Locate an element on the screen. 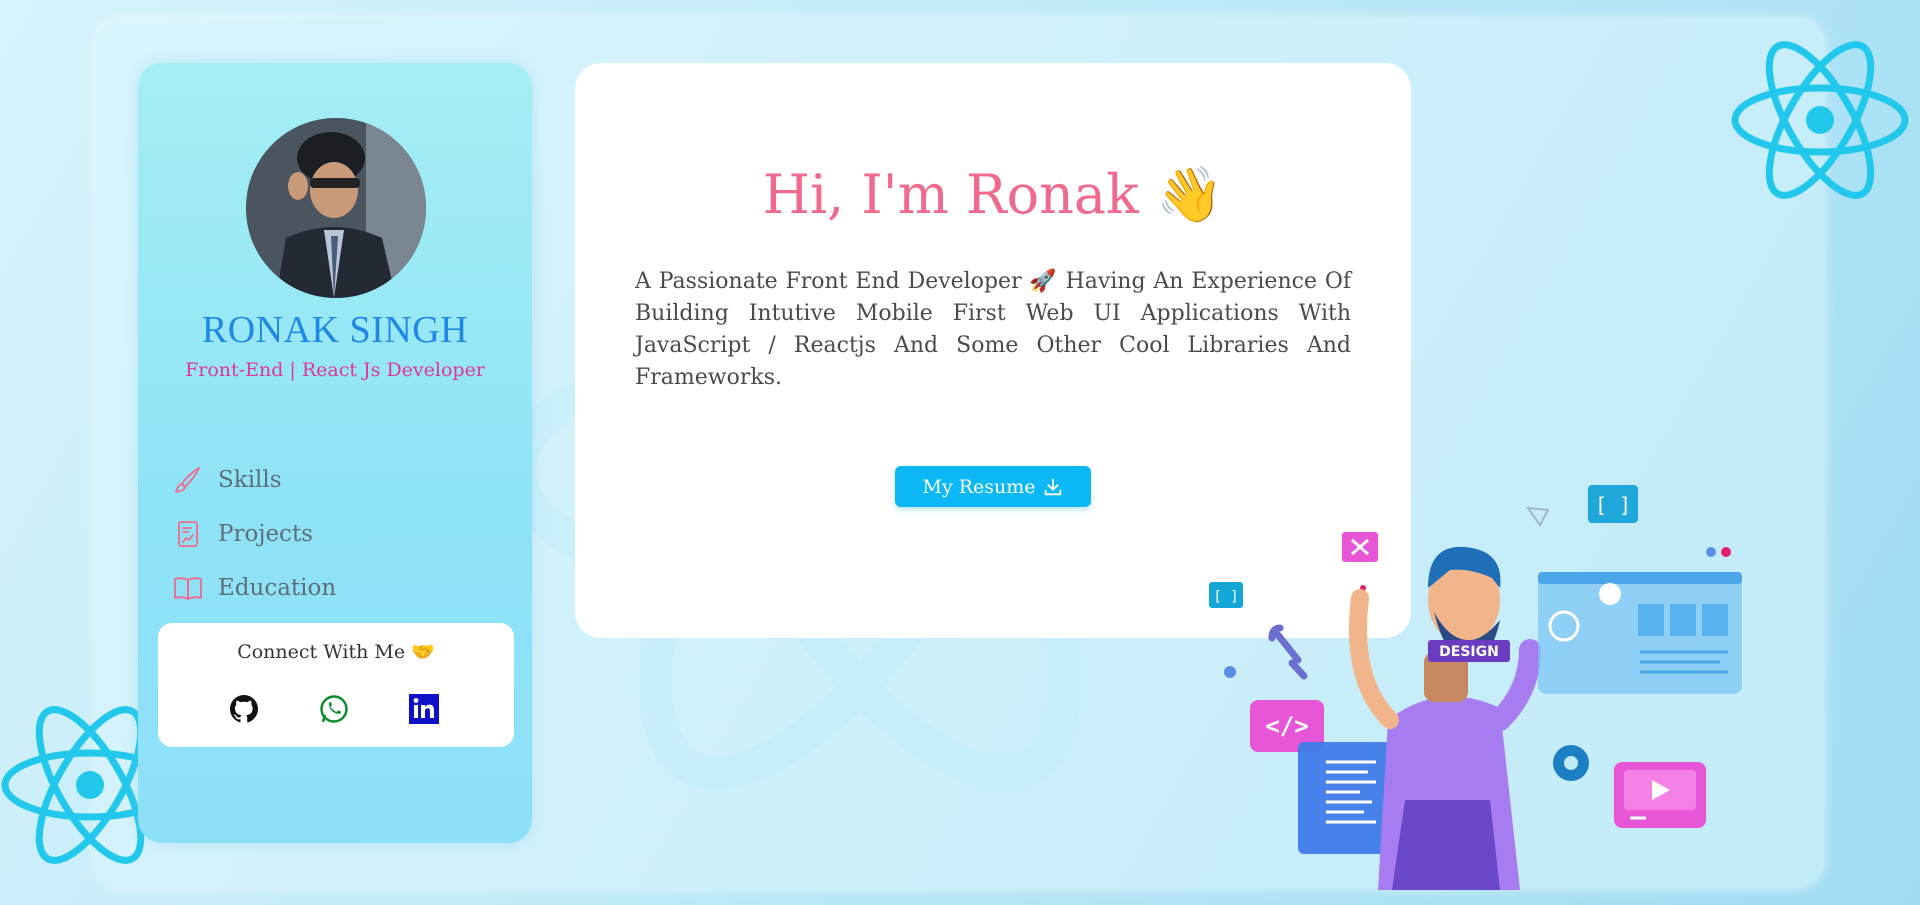 The image size is (1920, 905). connect-card: Connect With Me 🤝 is located at coordinates (336, 685).